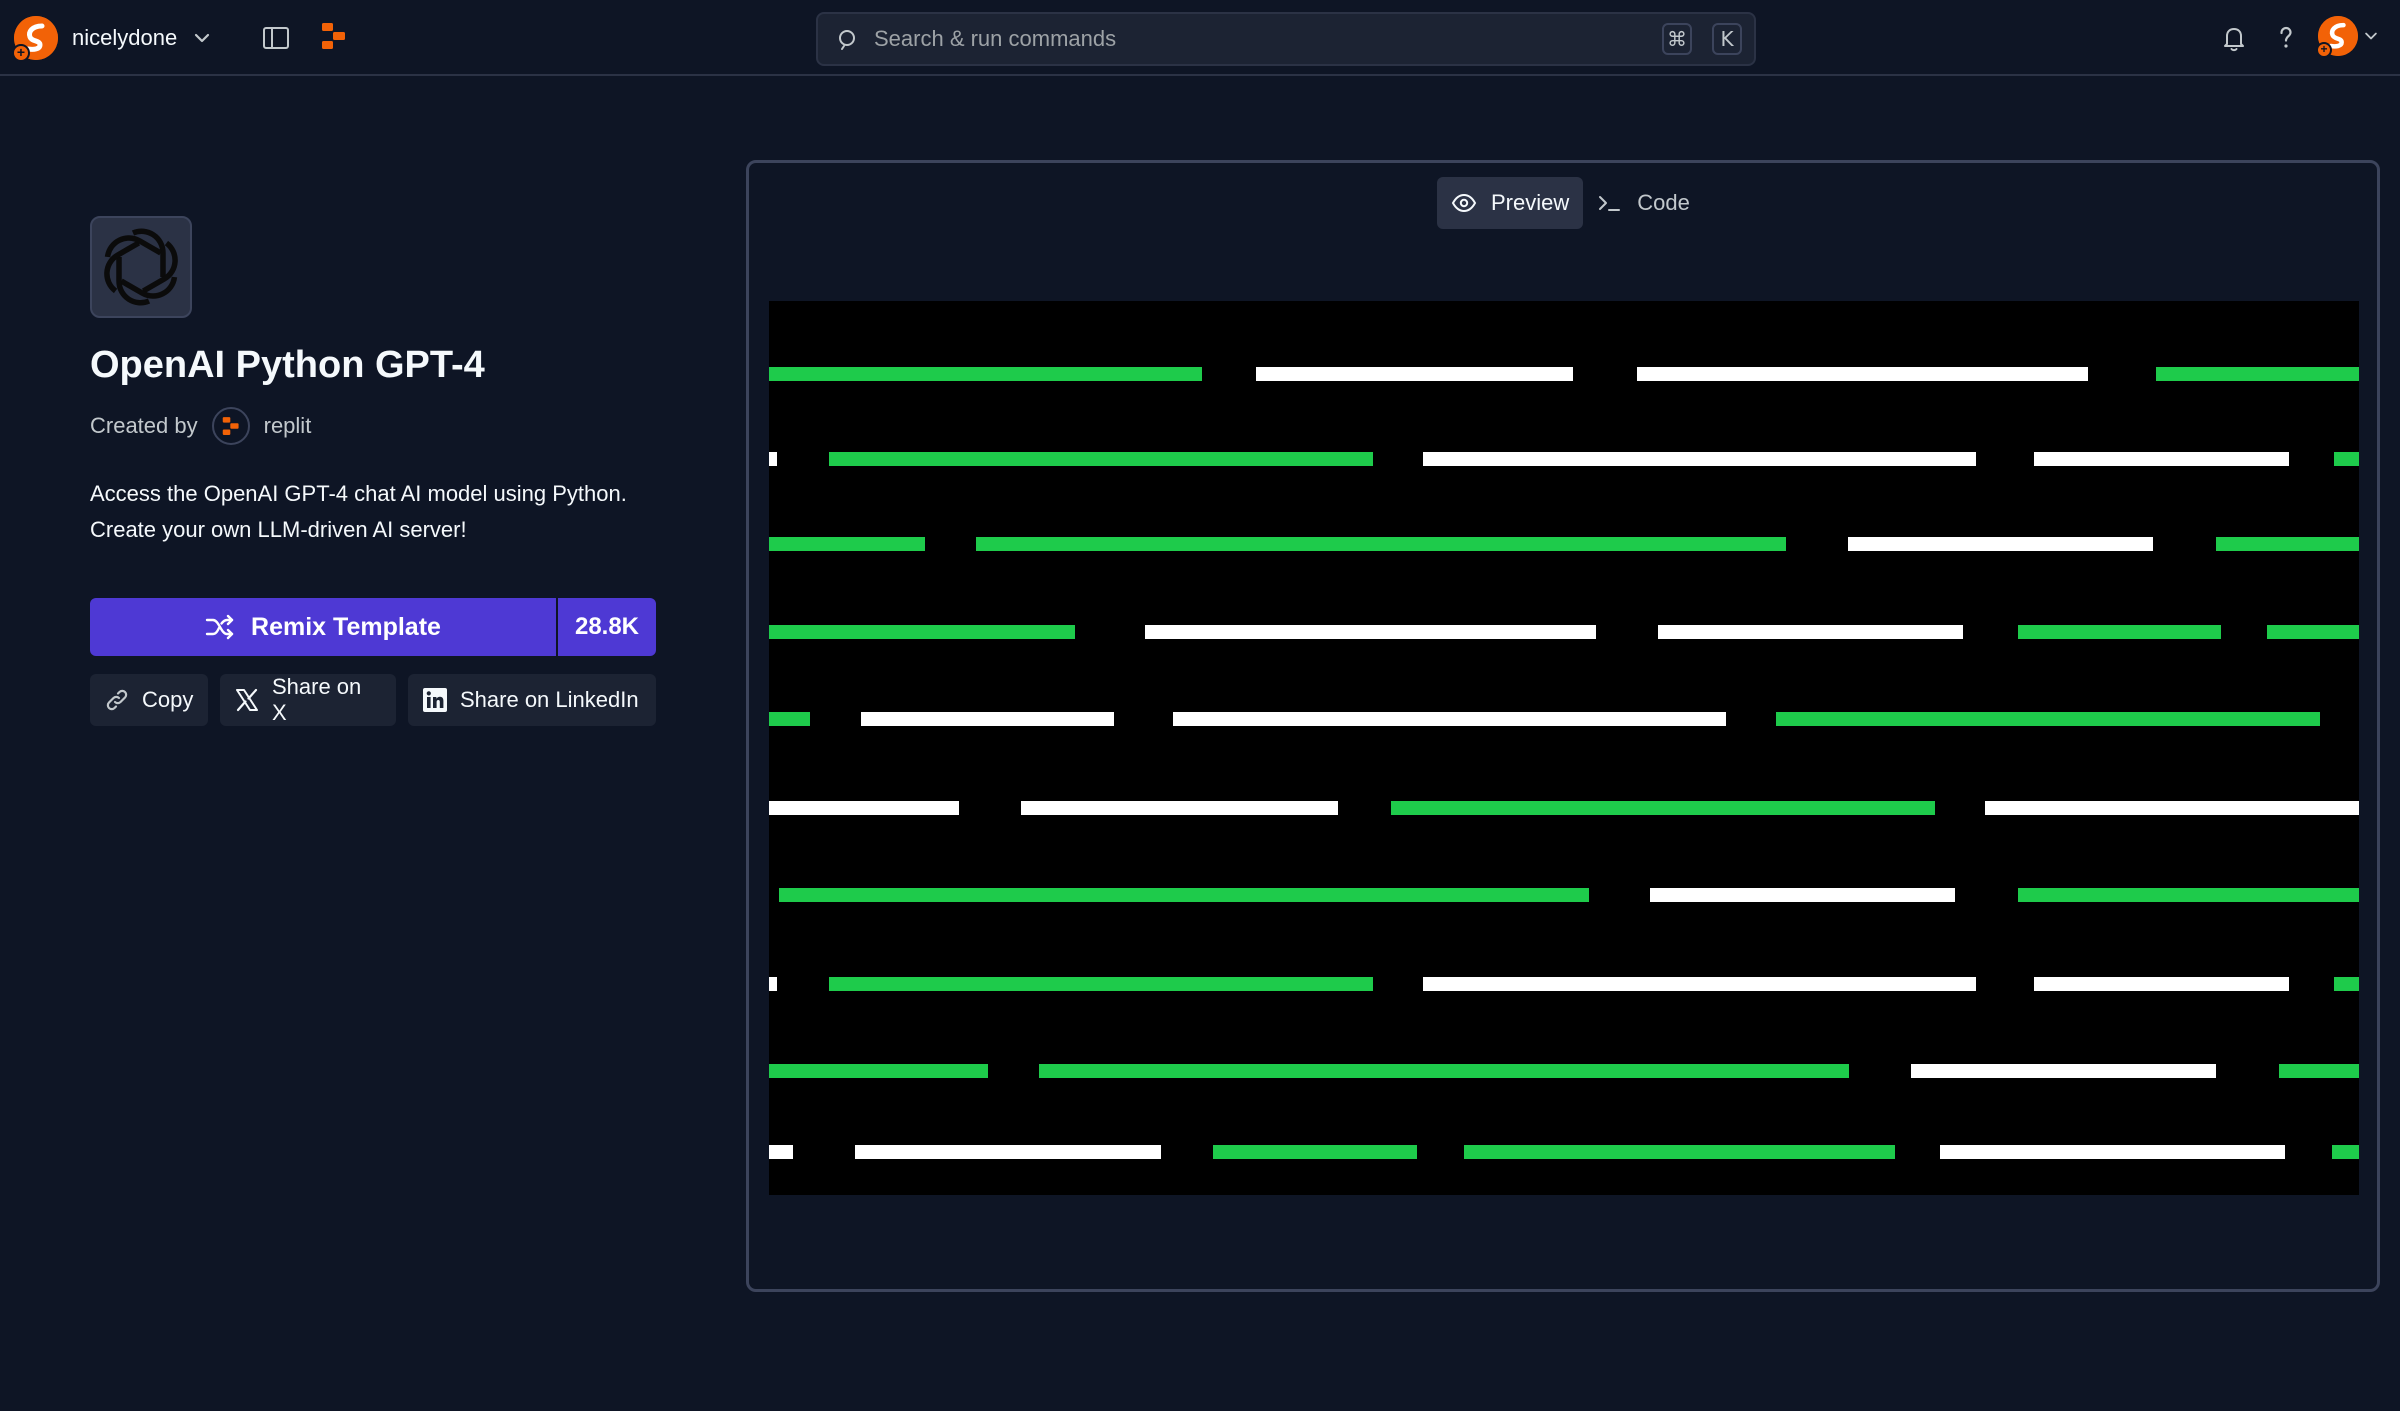  What do you see at coordinates (278, 529) in the screenshot?
I see `description-line: Create your own LLM-driven AI server!` at bounding box center [278, 529].